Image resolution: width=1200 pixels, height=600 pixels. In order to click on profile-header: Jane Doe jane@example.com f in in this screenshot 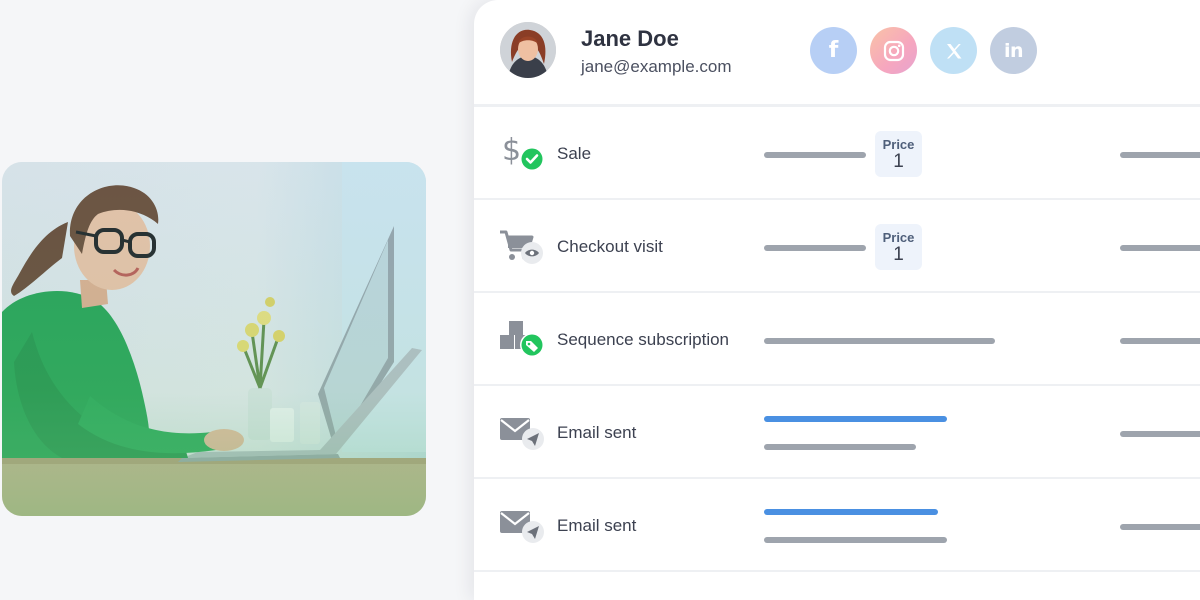, I will do `click(837, 52)`.